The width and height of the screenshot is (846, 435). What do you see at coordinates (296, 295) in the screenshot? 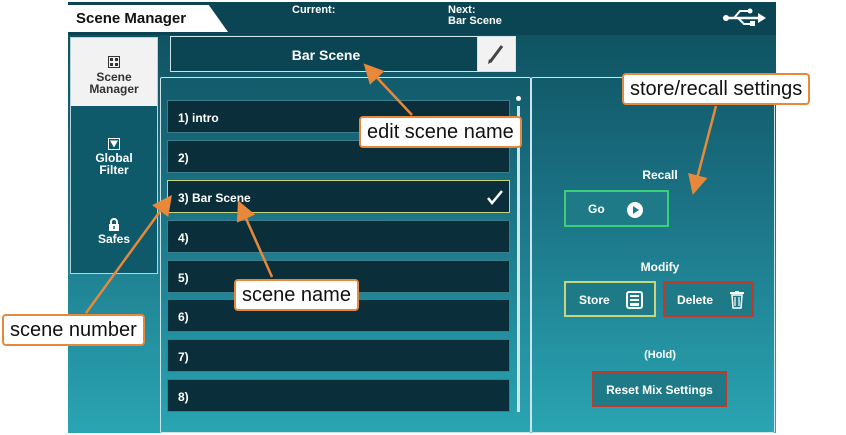
I see `callout-scene-name: scene name` at bounding box center [296, 295].